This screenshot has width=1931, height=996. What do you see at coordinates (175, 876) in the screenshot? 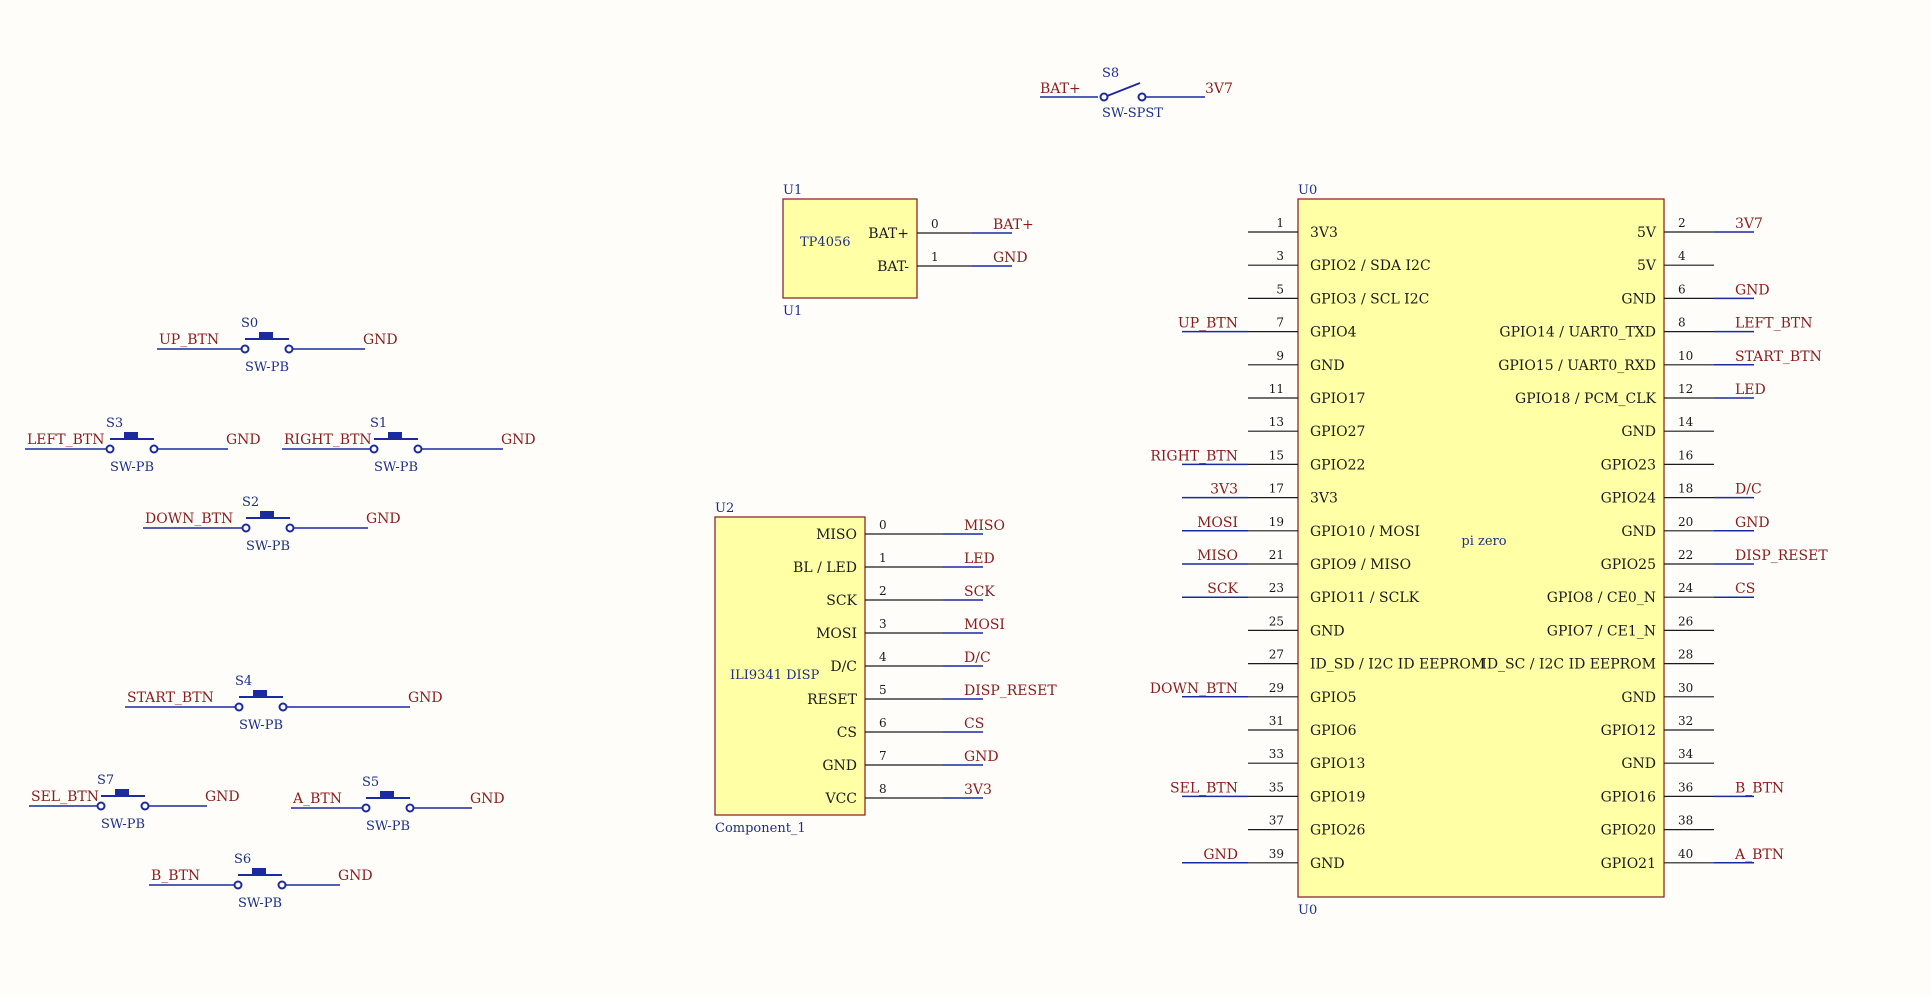
I see `net-label-left: B_BTN` at bounding box center [175, 876].